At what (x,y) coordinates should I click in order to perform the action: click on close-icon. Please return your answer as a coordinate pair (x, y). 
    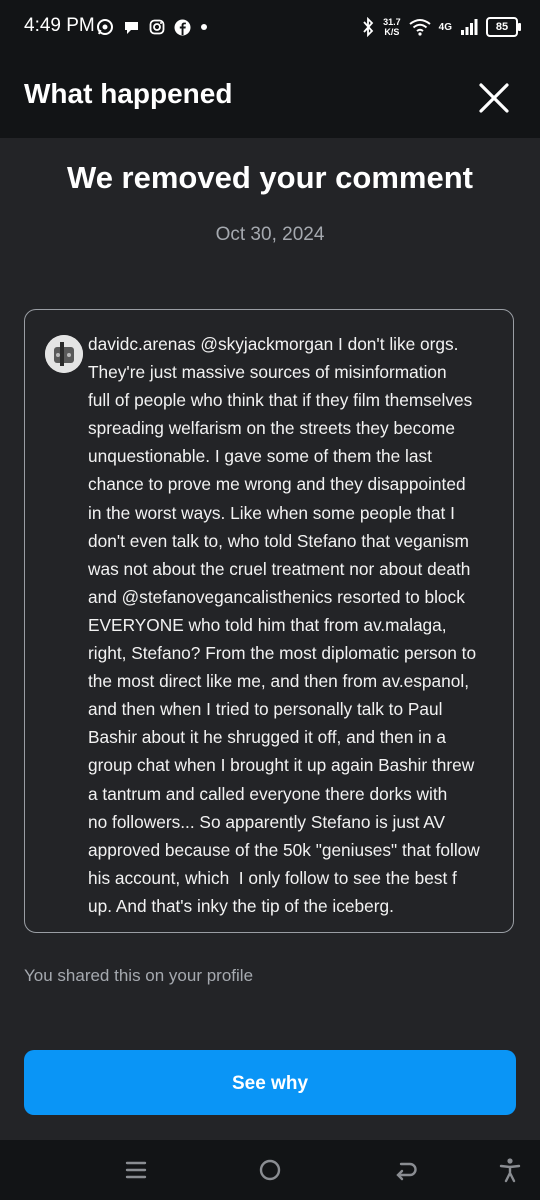
    Looking at the image, I should click on (494, 98).